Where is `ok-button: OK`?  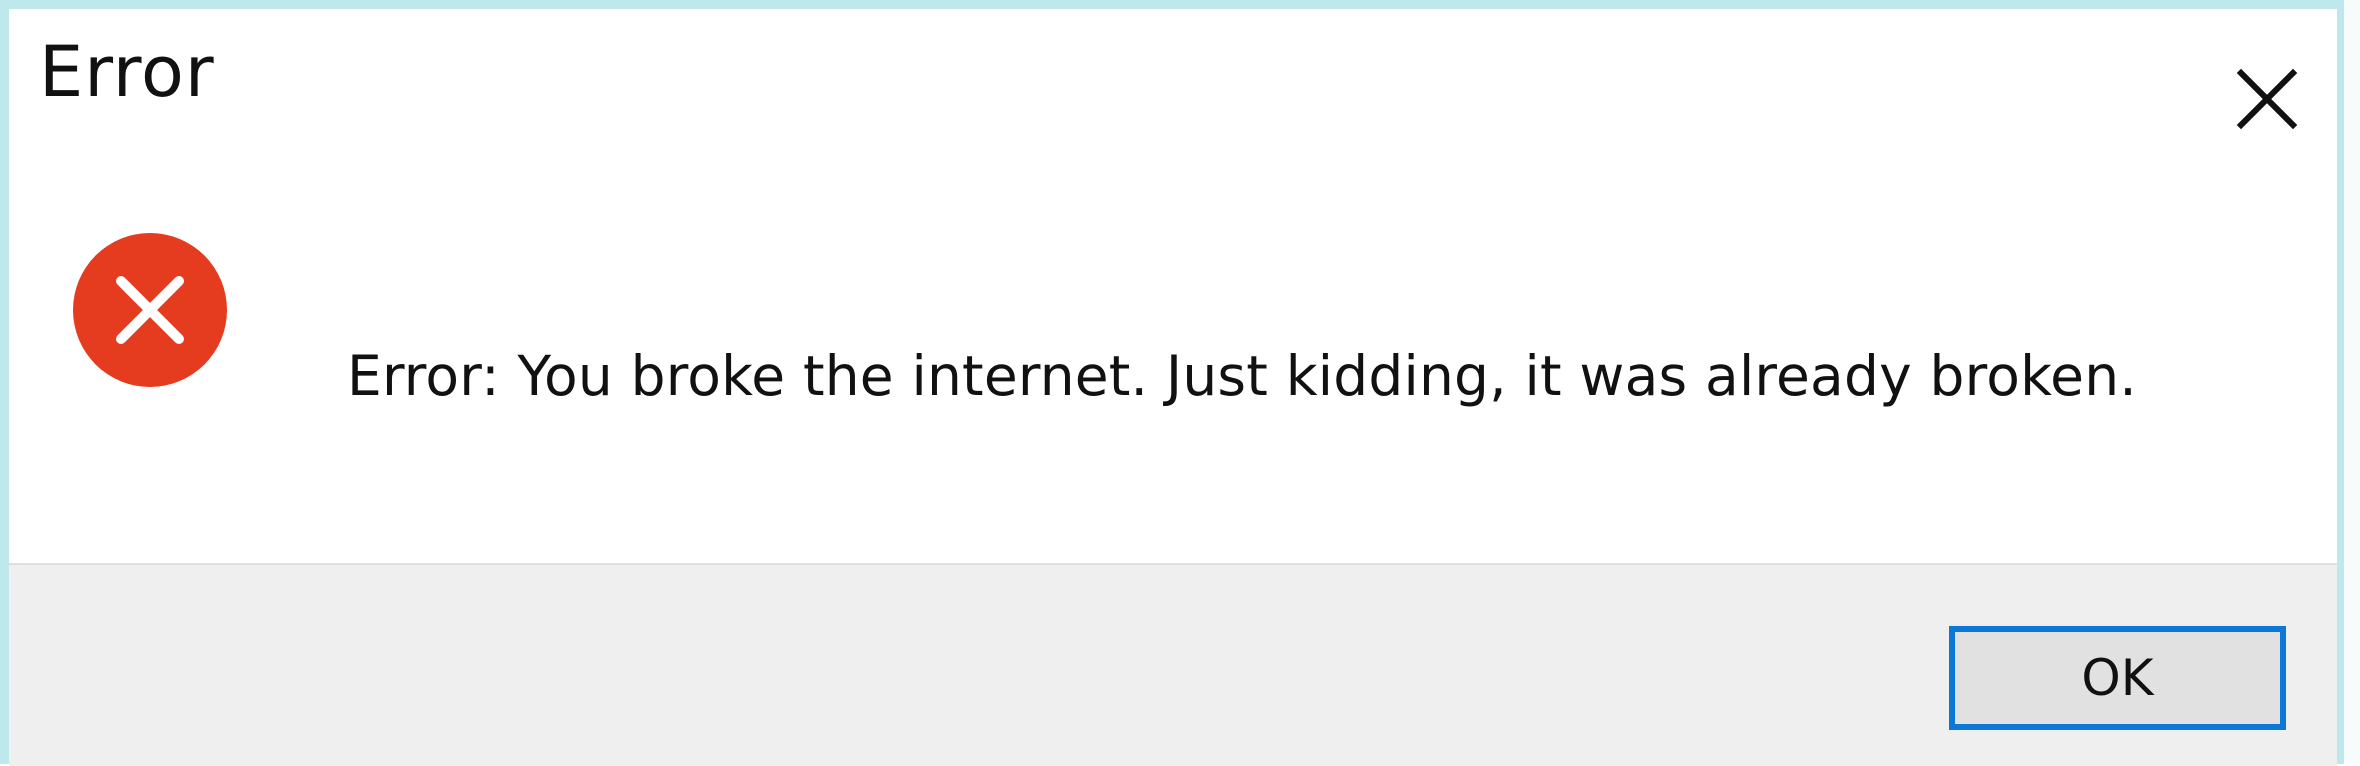 ok-button: OK is located at coordinates (2117, 678).